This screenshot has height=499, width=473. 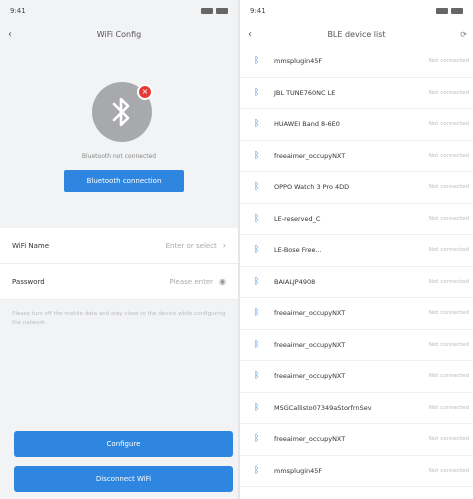 What do you see at coordinates (463, 34) in the screenshot?
I see `refresh-icon: ⟳` at bounding box center [463, 34].